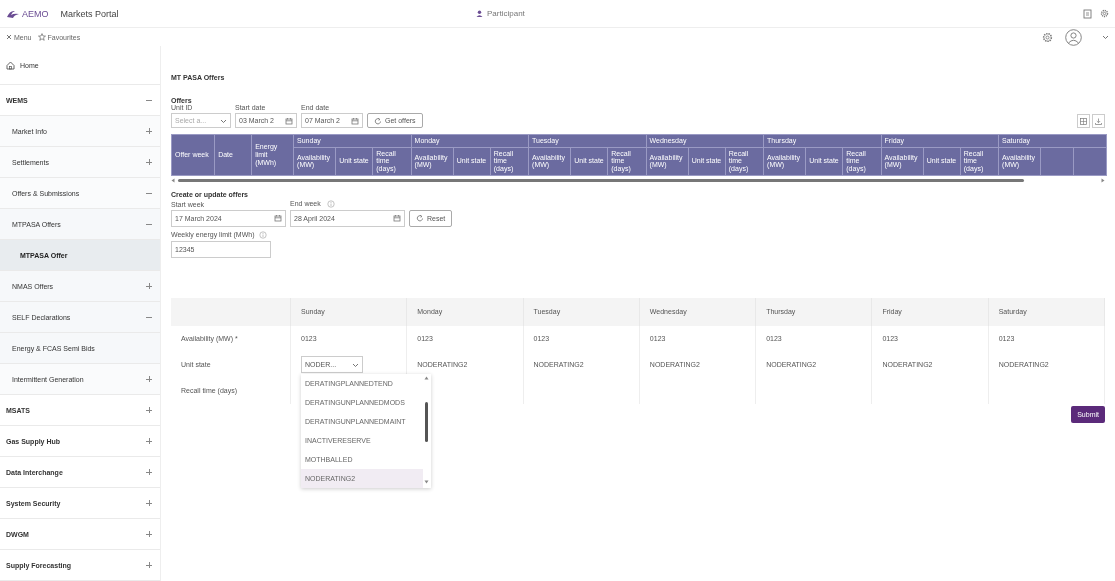 Image resolution: width=1115 pixels, height=581 pixels. I want to click on download-icon, so click(1098, 121).